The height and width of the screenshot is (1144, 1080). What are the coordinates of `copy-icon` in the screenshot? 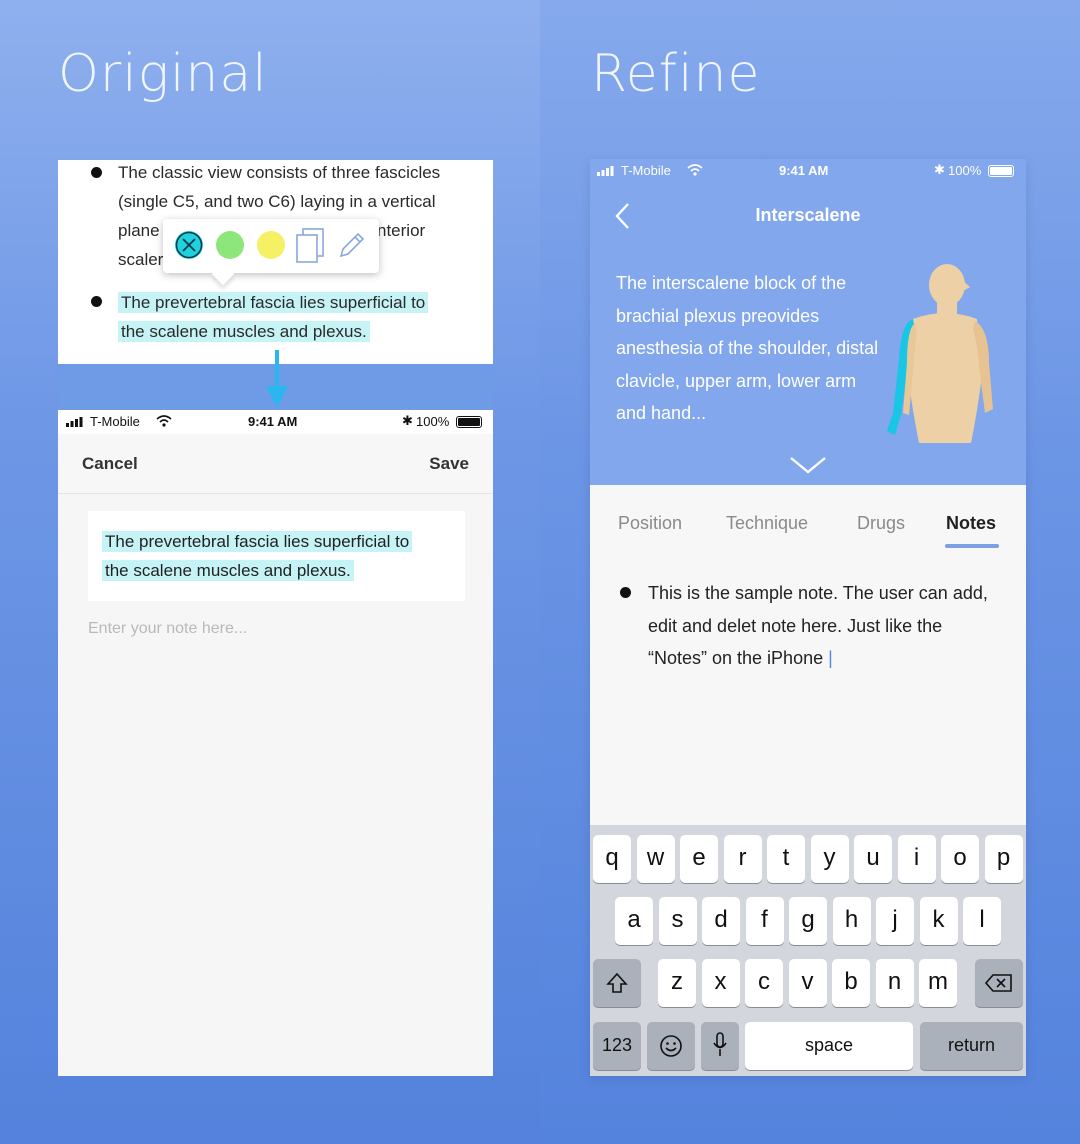 It's located at (311, 246).